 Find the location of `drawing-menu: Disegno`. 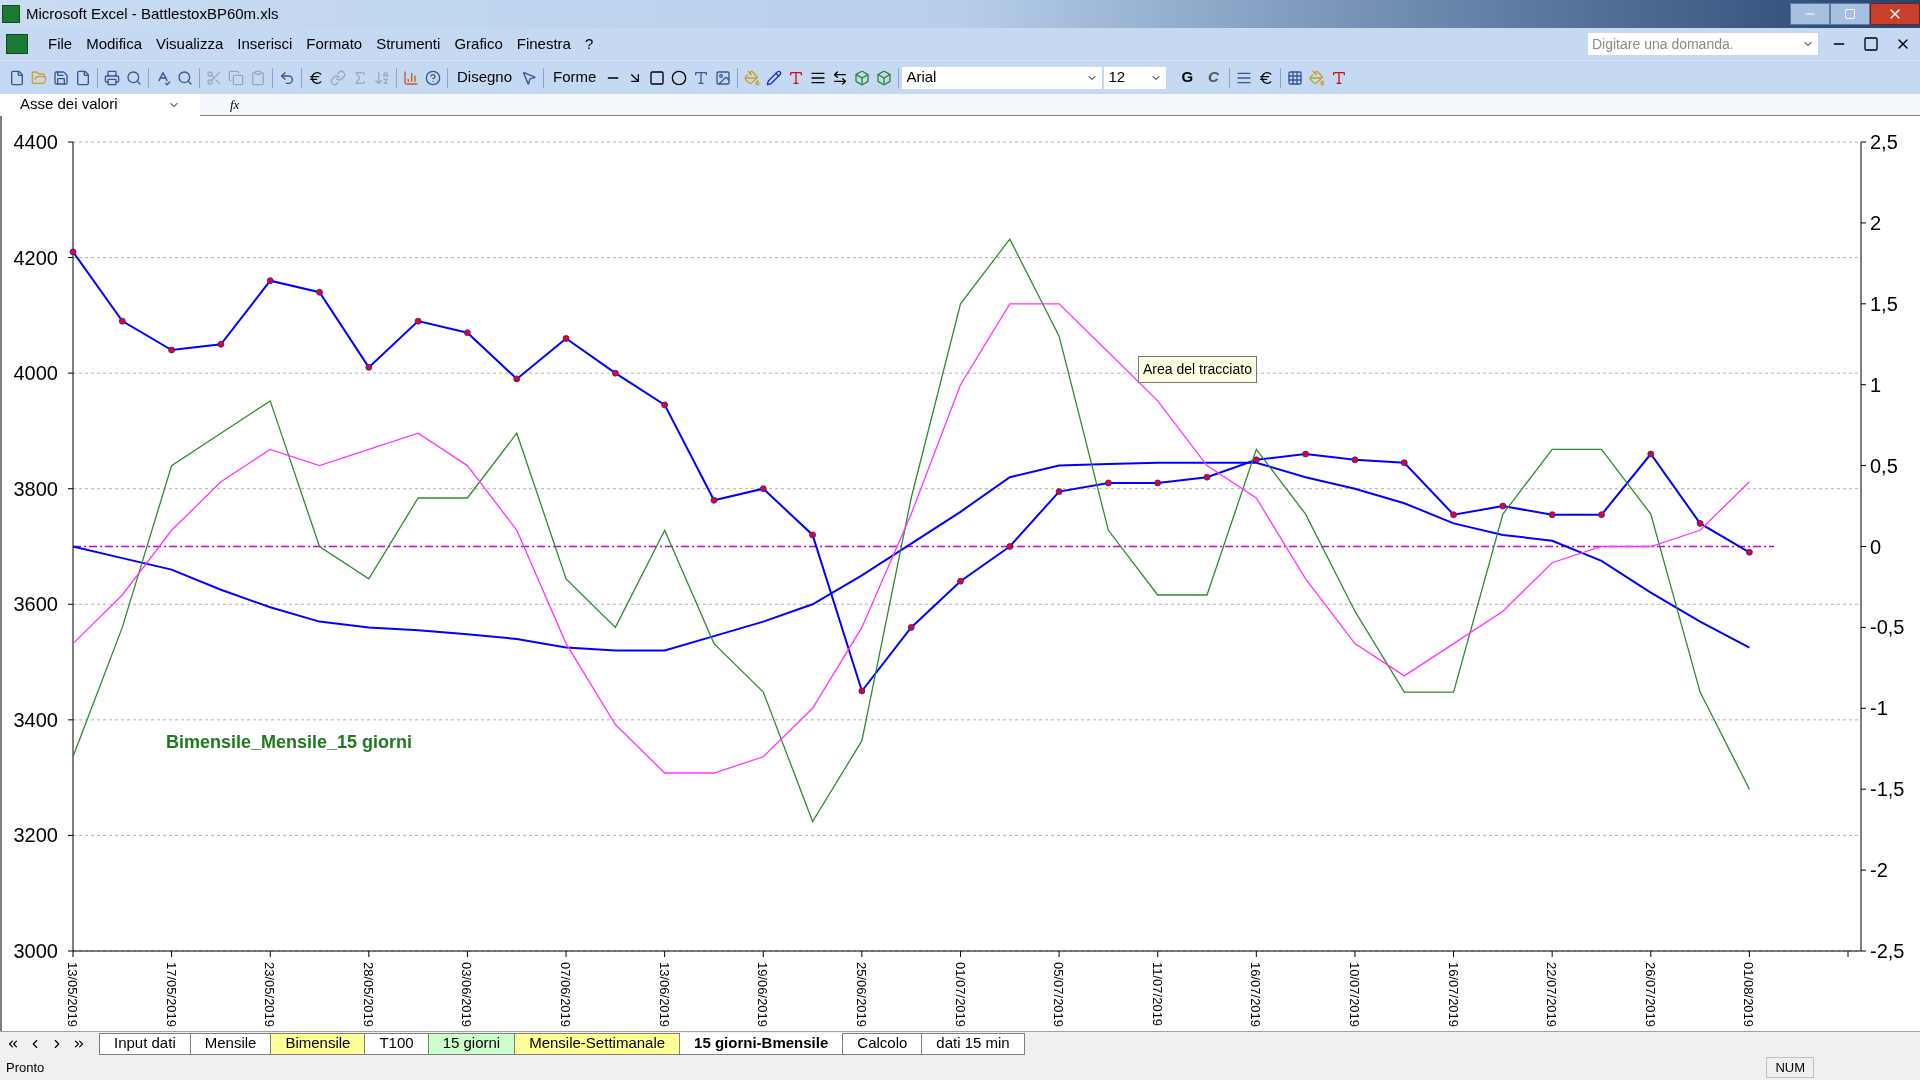

drawing-menu: Disegno is located at coordinates (485, 77).